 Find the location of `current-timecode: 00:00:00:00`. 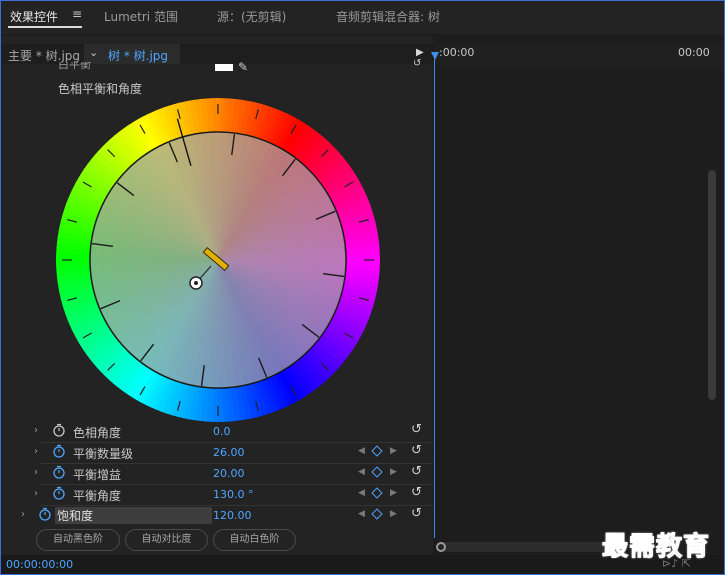

current-timecode: 00:00:00:00 is located at coordinates (39, 564).